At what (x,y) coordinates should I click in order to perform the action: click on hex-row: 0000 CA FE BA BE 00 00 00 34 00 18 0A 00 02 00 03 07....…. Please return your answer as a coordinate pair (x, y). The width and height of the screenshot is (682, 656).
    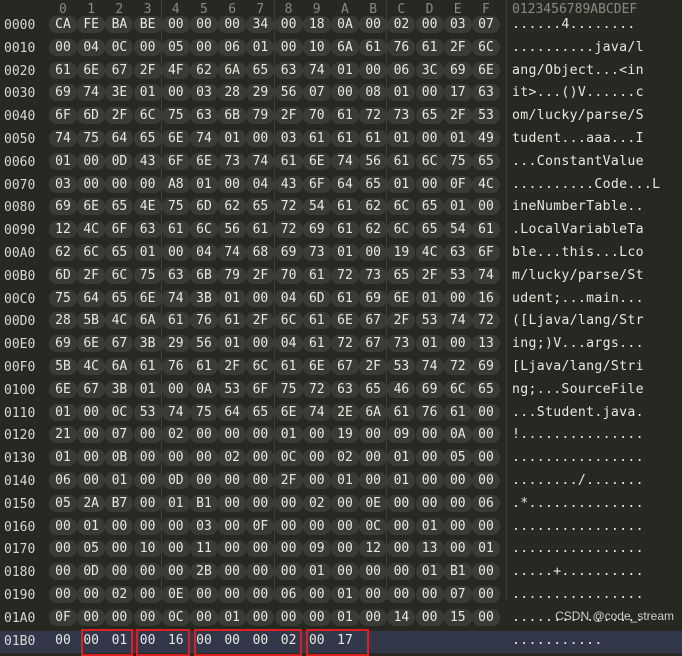
    Looking at the image, I should click on (341, 26).